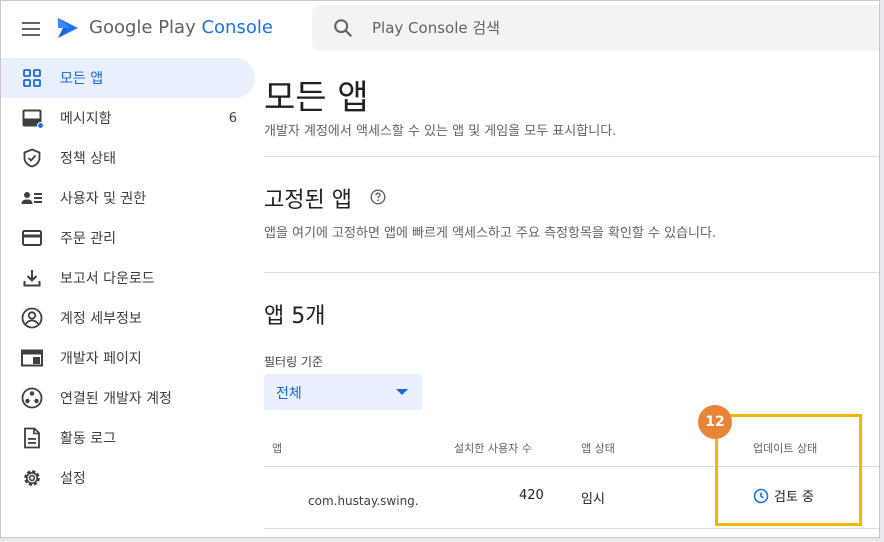  Describe the element at coordinates (101, 319) in the screenshot. I see `sidebar-item-label: 계정 세부정보` at that location.